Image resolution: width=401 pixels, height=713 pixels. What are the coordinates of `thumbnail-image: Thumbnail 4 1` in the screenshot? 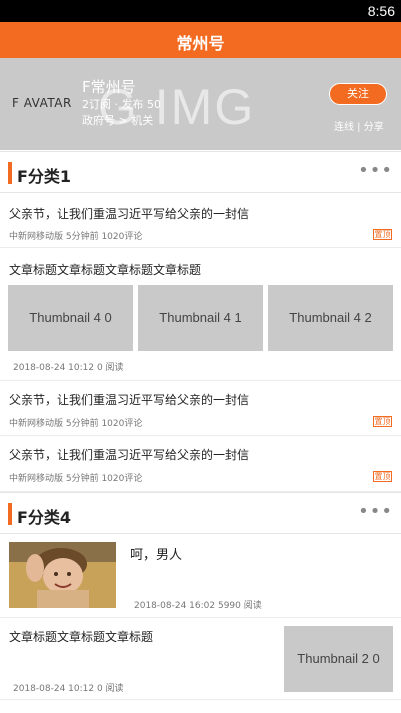 It's located at (200, 318).